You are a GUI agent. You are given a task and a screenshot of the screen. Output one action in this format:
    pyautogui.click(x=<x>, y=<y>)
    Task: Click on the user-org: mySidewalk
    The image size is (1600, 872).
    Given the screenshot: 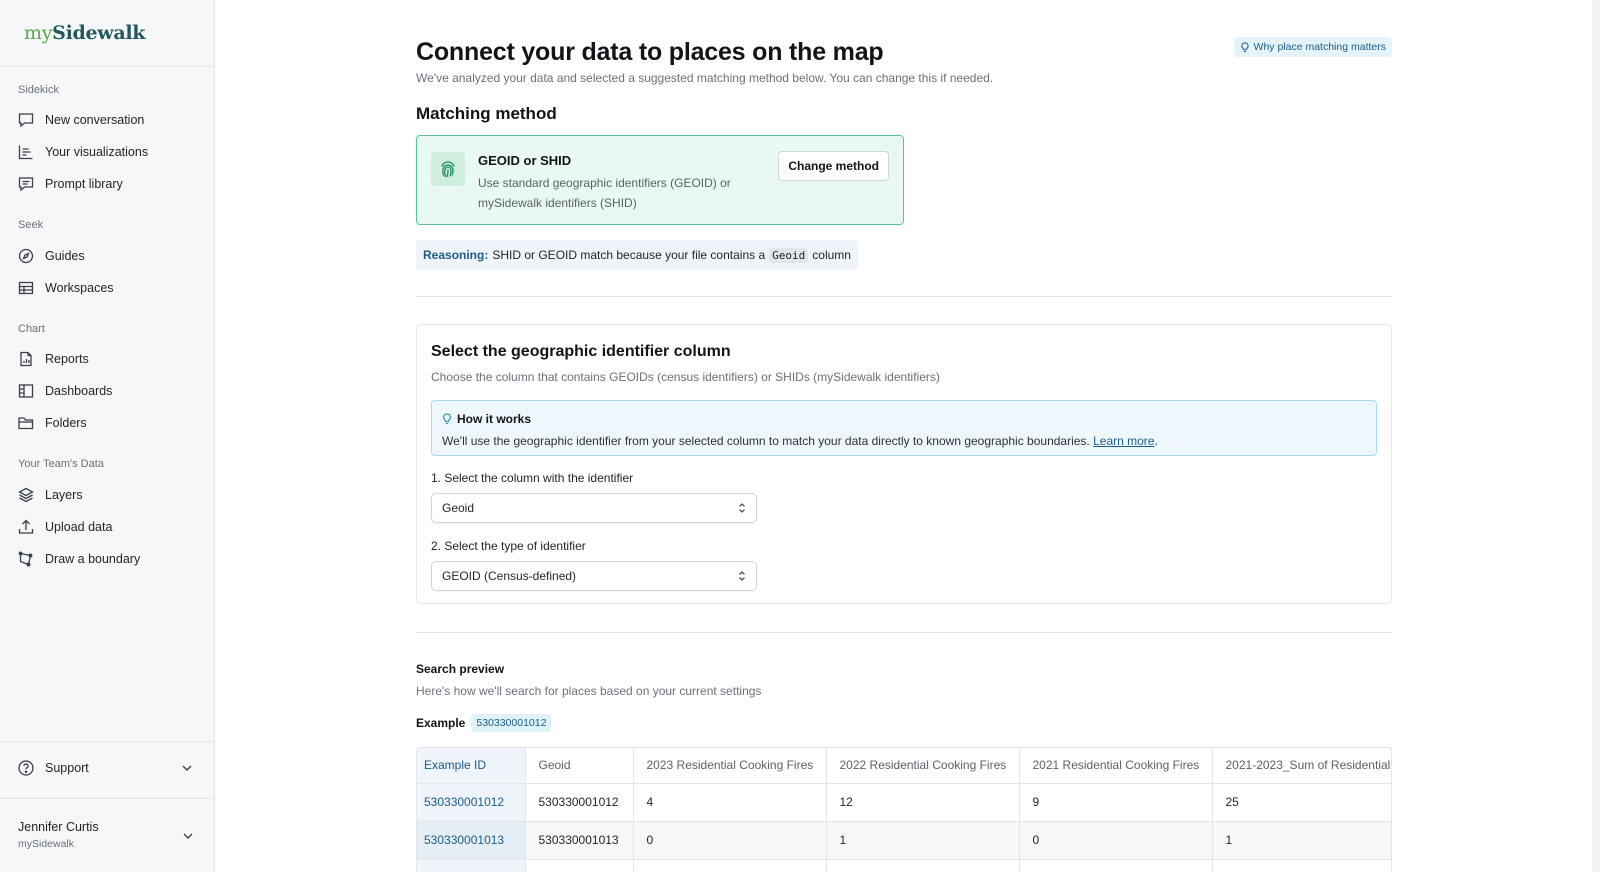 What is the action you would take?
    pyautogui.click(x=46, y=844)
    